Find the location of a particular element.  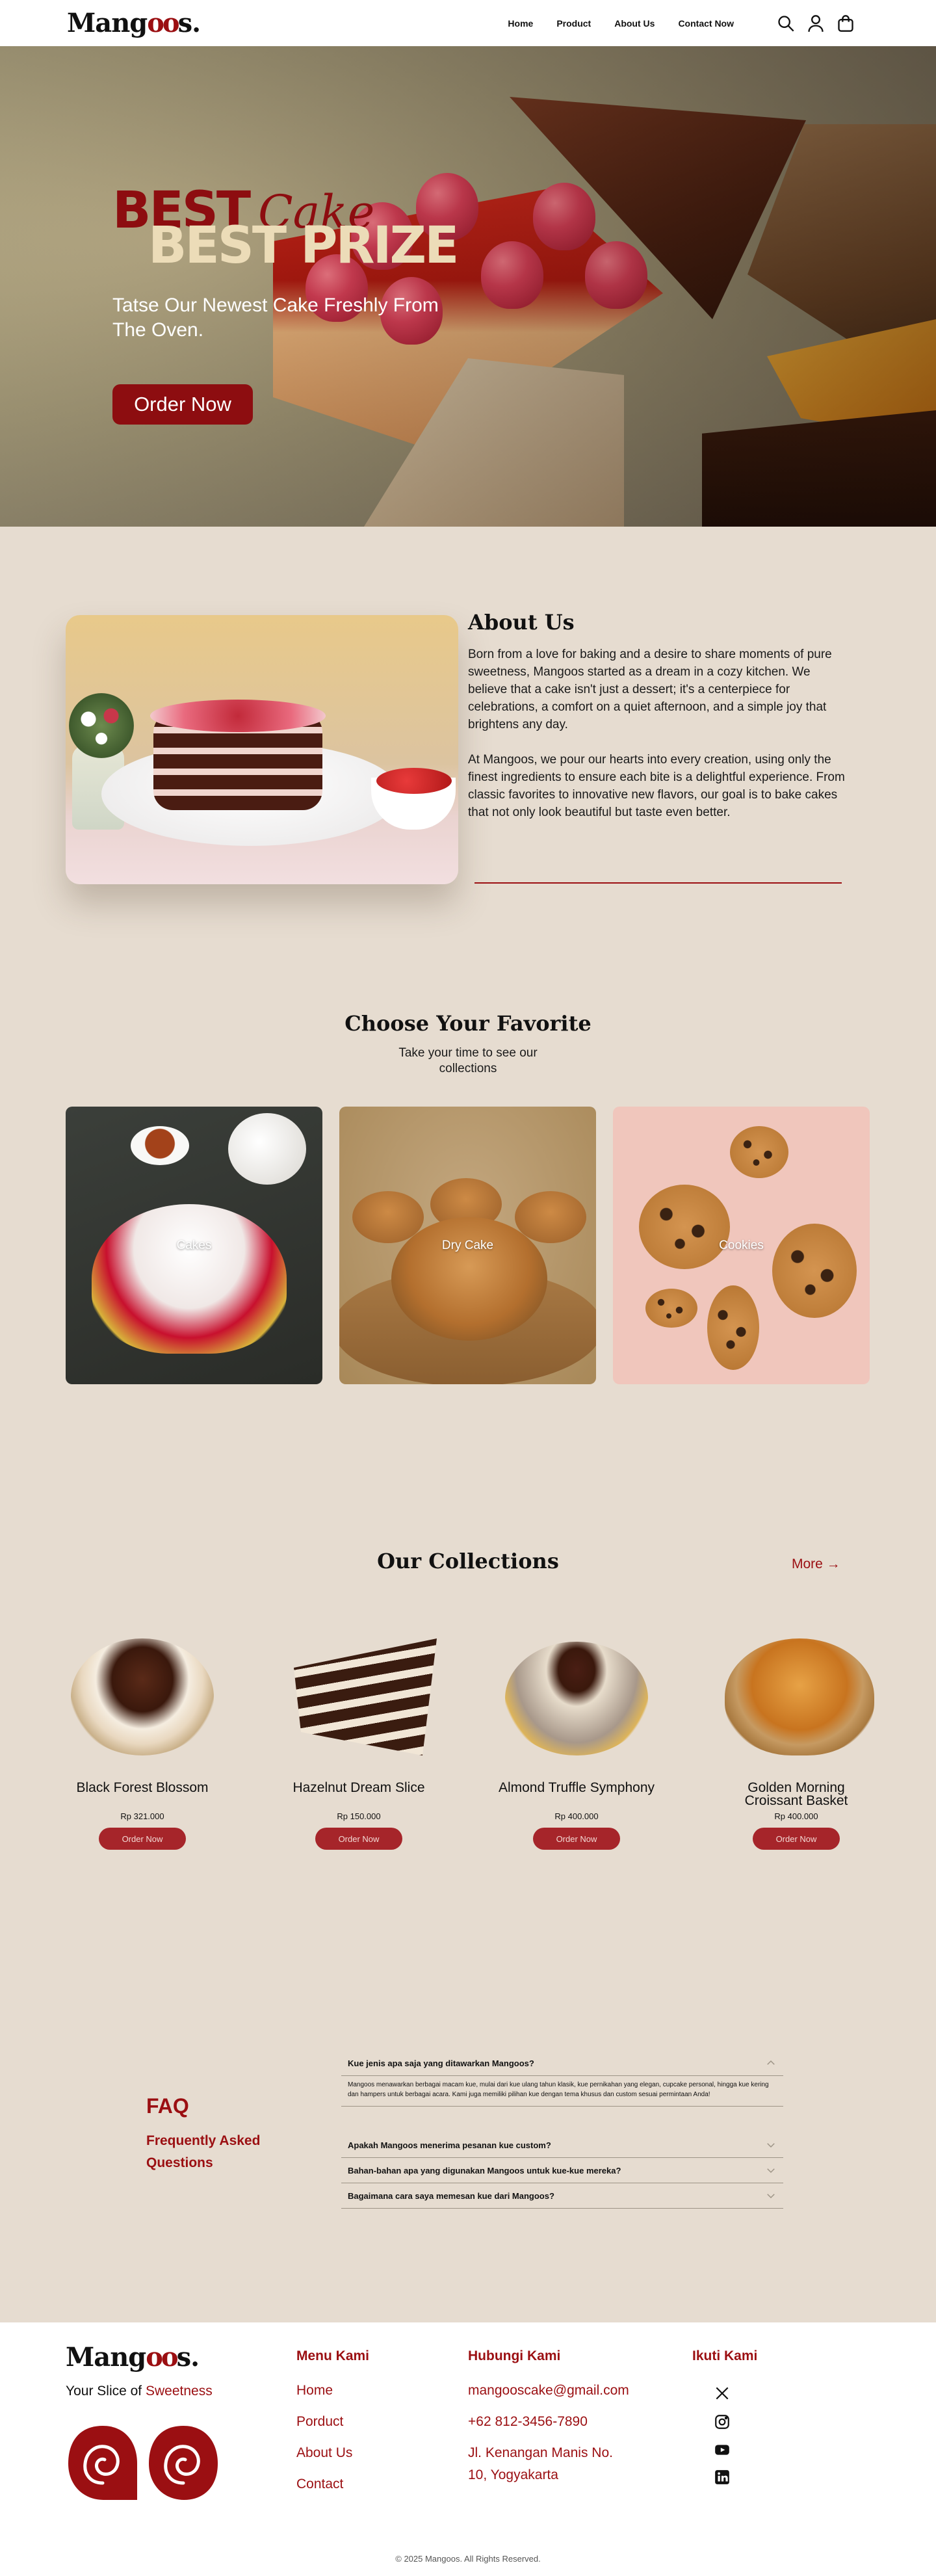

user-icon is located at coordinates (816, 23).